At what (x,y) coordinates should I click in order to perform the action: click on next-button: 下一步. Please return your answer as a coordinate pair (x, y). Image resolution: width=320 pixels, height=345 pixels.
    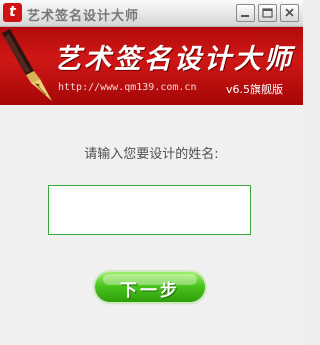
    Looking at the image, I should click on (150, 287).